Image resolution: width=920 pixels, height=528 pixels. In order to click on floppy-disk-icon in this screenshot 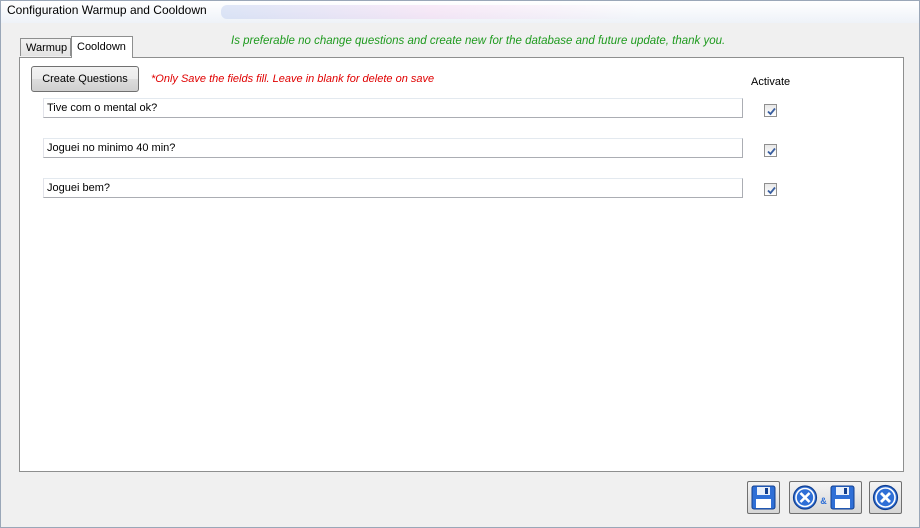, I will do `click(763, 497)`.